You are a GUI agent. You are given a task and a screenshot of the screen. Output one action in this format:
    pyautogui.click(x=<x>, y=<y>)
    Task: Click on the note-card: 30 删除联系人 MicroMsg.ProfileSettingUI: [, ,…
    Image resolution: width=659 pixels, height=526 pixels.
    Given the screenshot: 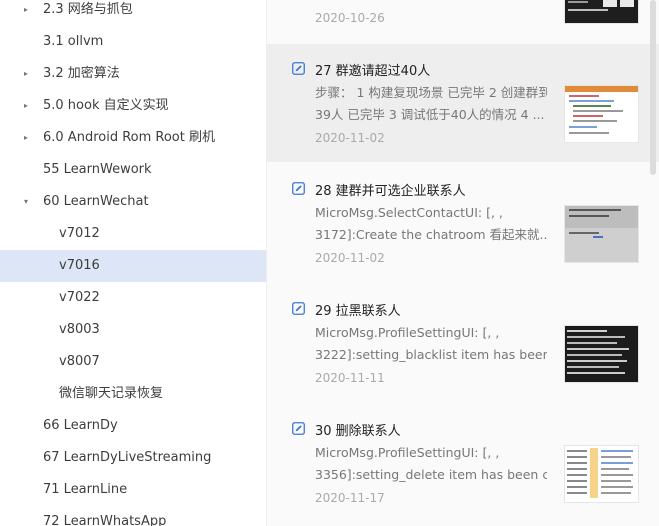 What is the action you would take?
    pyautogui.click(x=463, y=464)
    